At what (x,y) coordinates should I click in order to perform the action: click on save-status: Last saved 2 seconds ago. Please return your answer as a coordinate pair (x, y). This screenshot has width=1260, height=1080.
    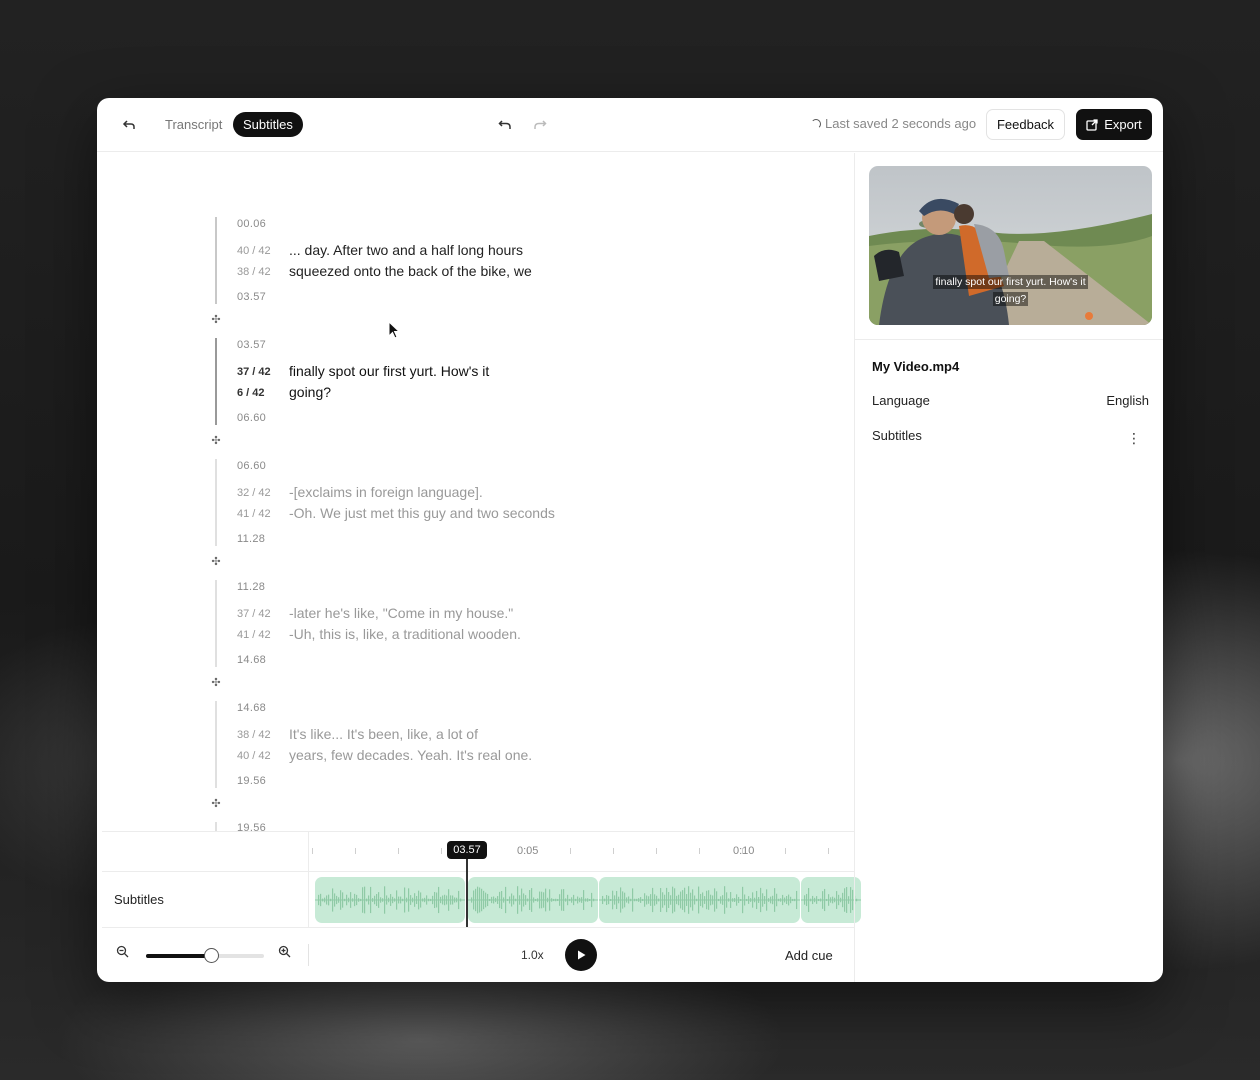
    Looking at the image, I should click on (893, 123).